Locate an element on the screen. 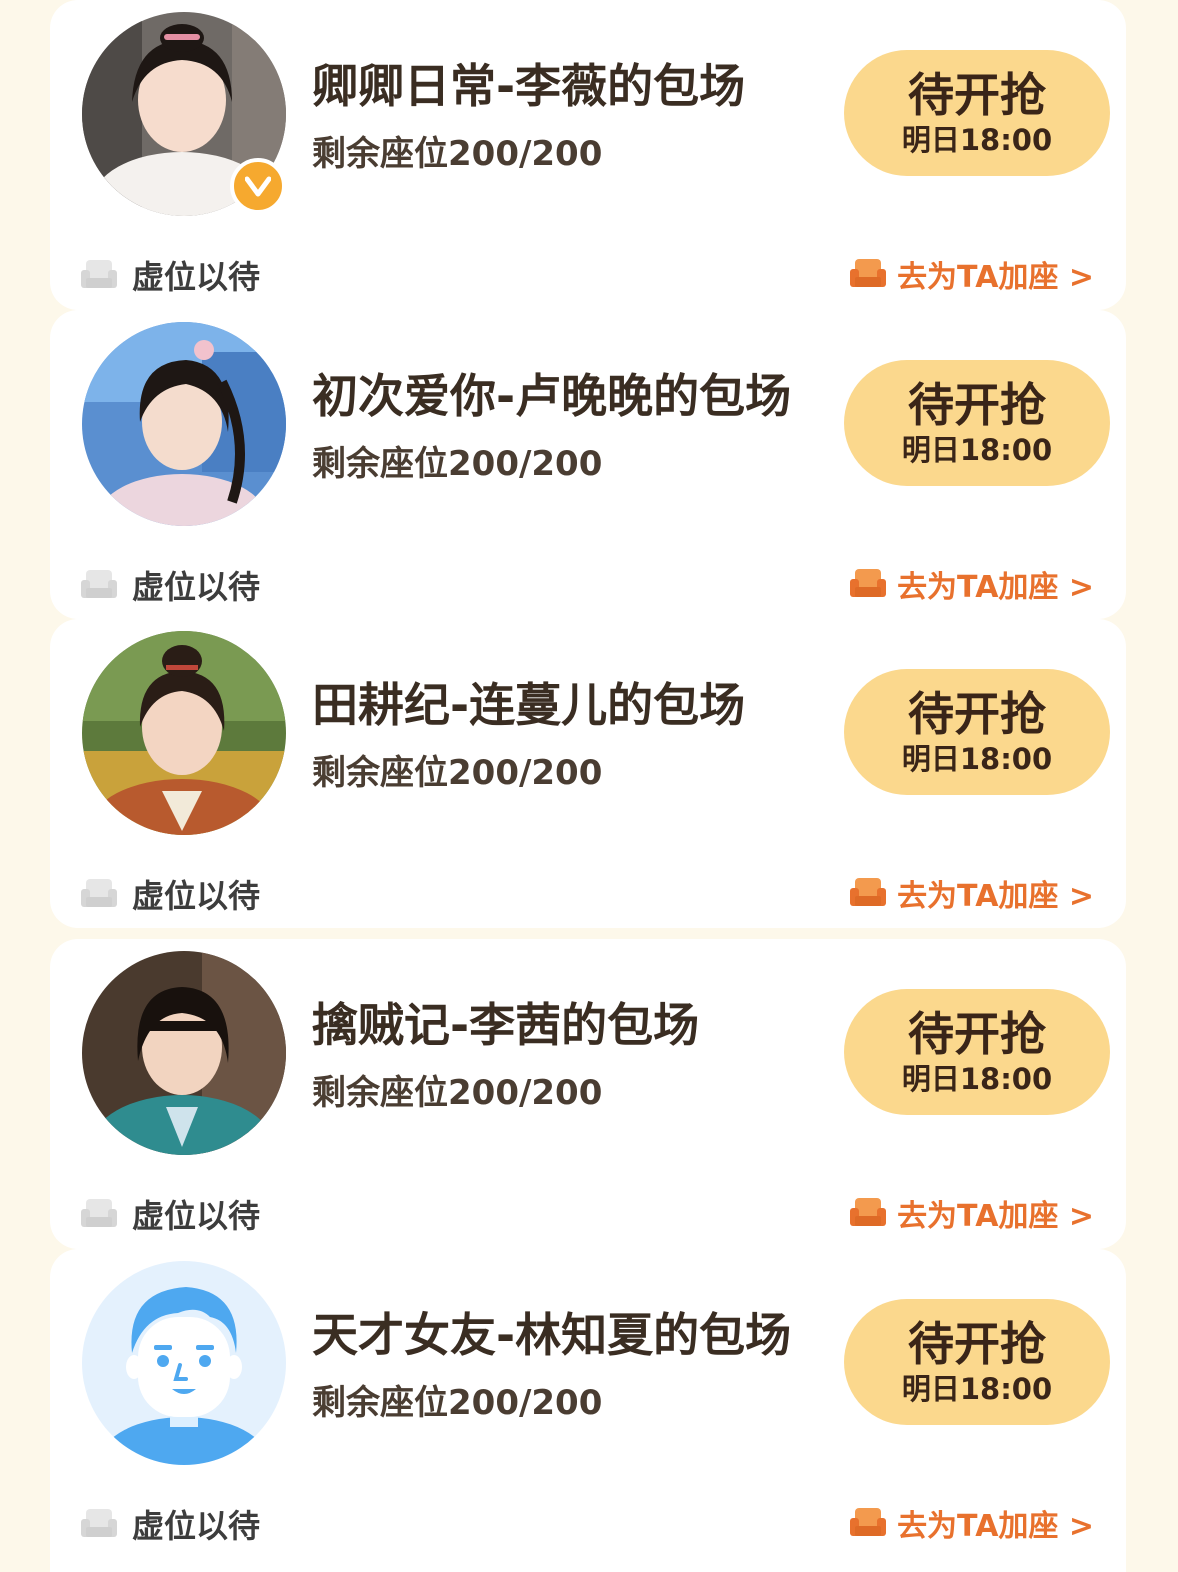  verified-badge-icon is located at coordinates (258, 186).